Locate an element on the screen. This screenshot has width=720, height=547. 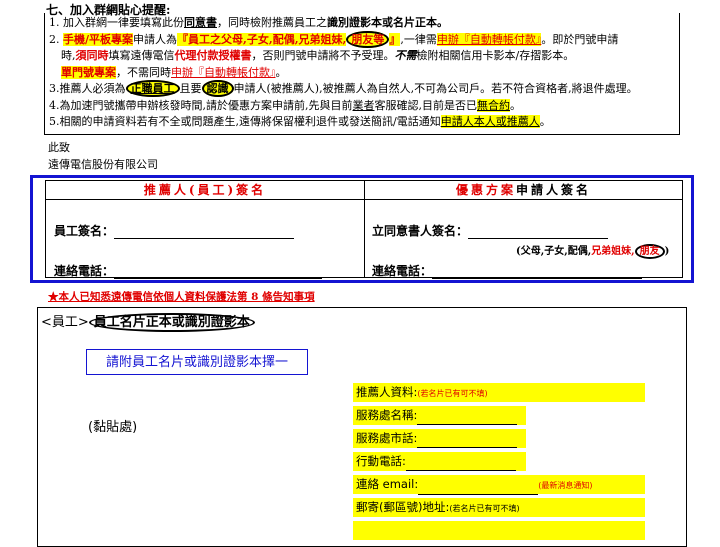
mobile-label: 行動電話: is located at coordinates (381, 461).